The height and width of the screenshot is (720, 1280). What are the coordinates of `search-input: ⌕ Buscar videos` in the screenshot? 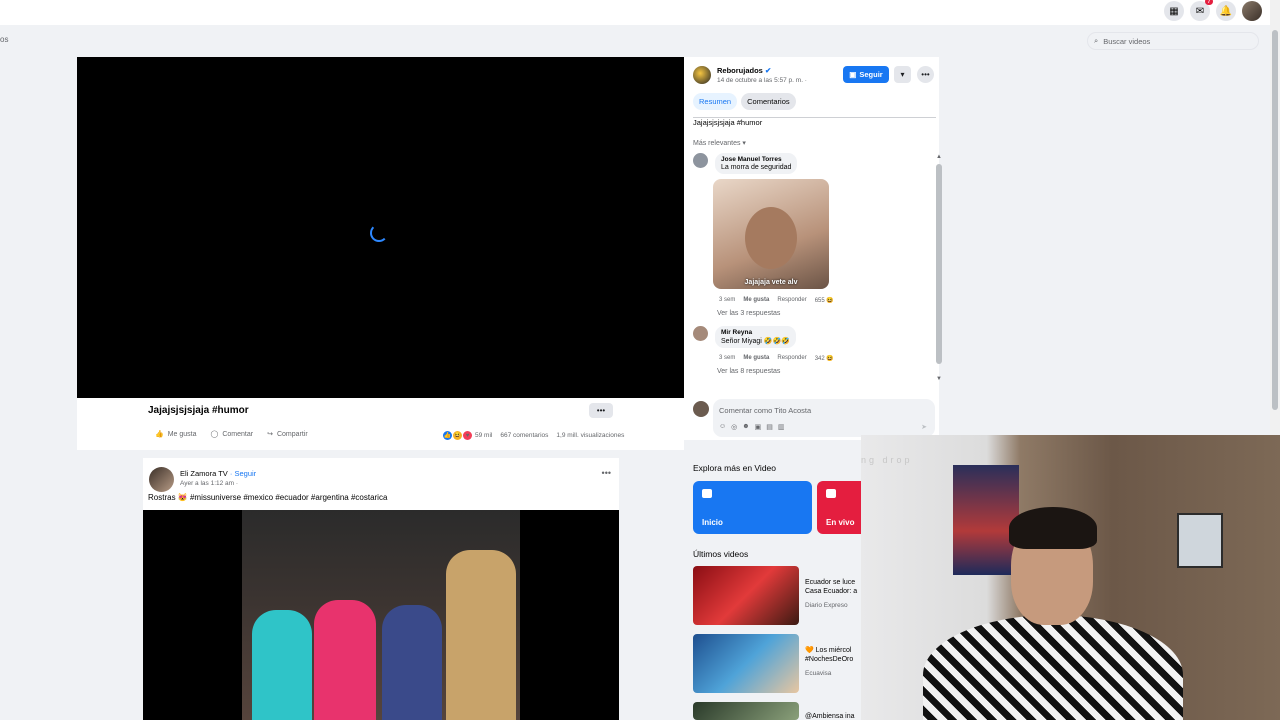 It's located at (1173, 41).